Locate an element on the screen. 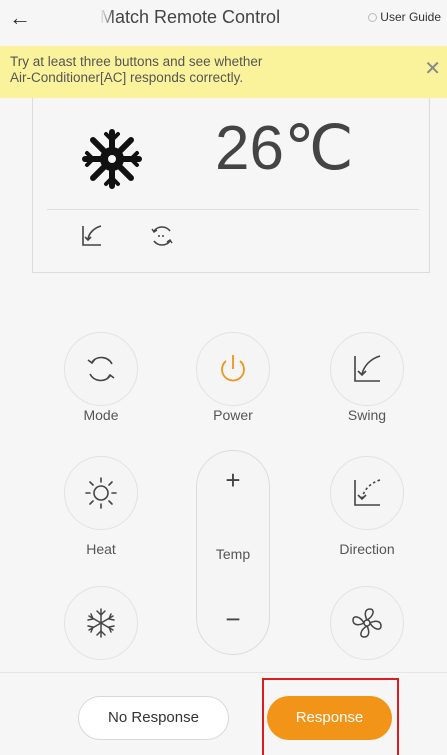 The image size is (447, 755). footer-bar: No Response Response is located at coordinates (223, 713).